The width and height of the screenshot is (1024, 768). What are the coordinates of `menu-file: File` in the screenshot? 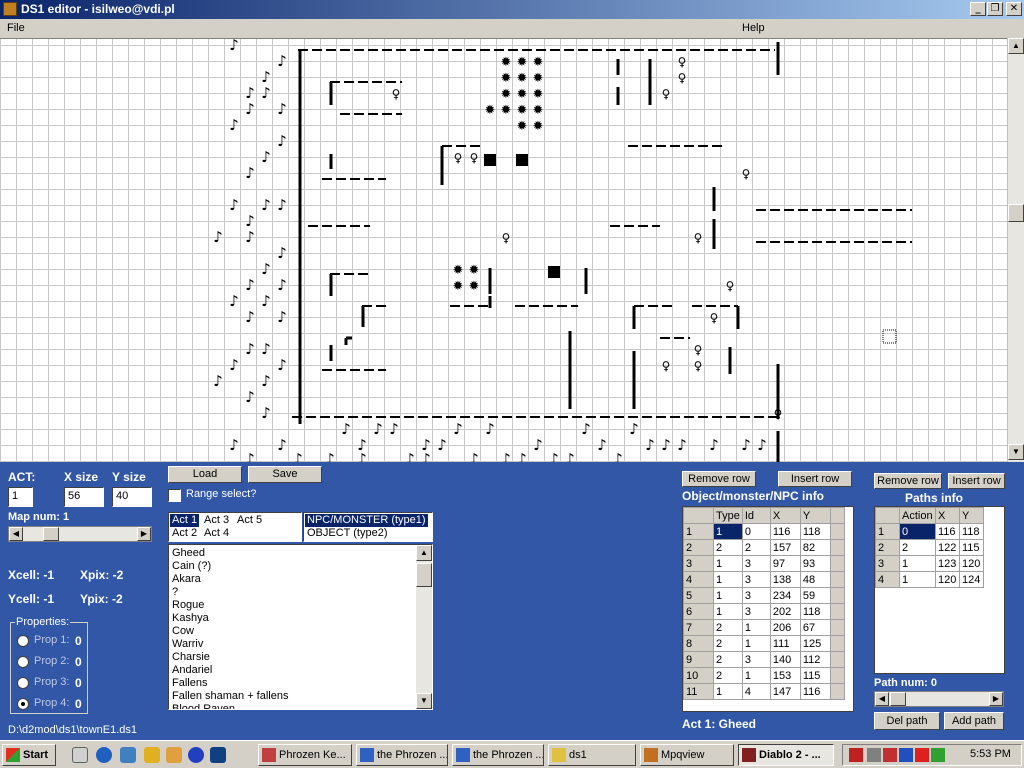 It's located at (16, 28).